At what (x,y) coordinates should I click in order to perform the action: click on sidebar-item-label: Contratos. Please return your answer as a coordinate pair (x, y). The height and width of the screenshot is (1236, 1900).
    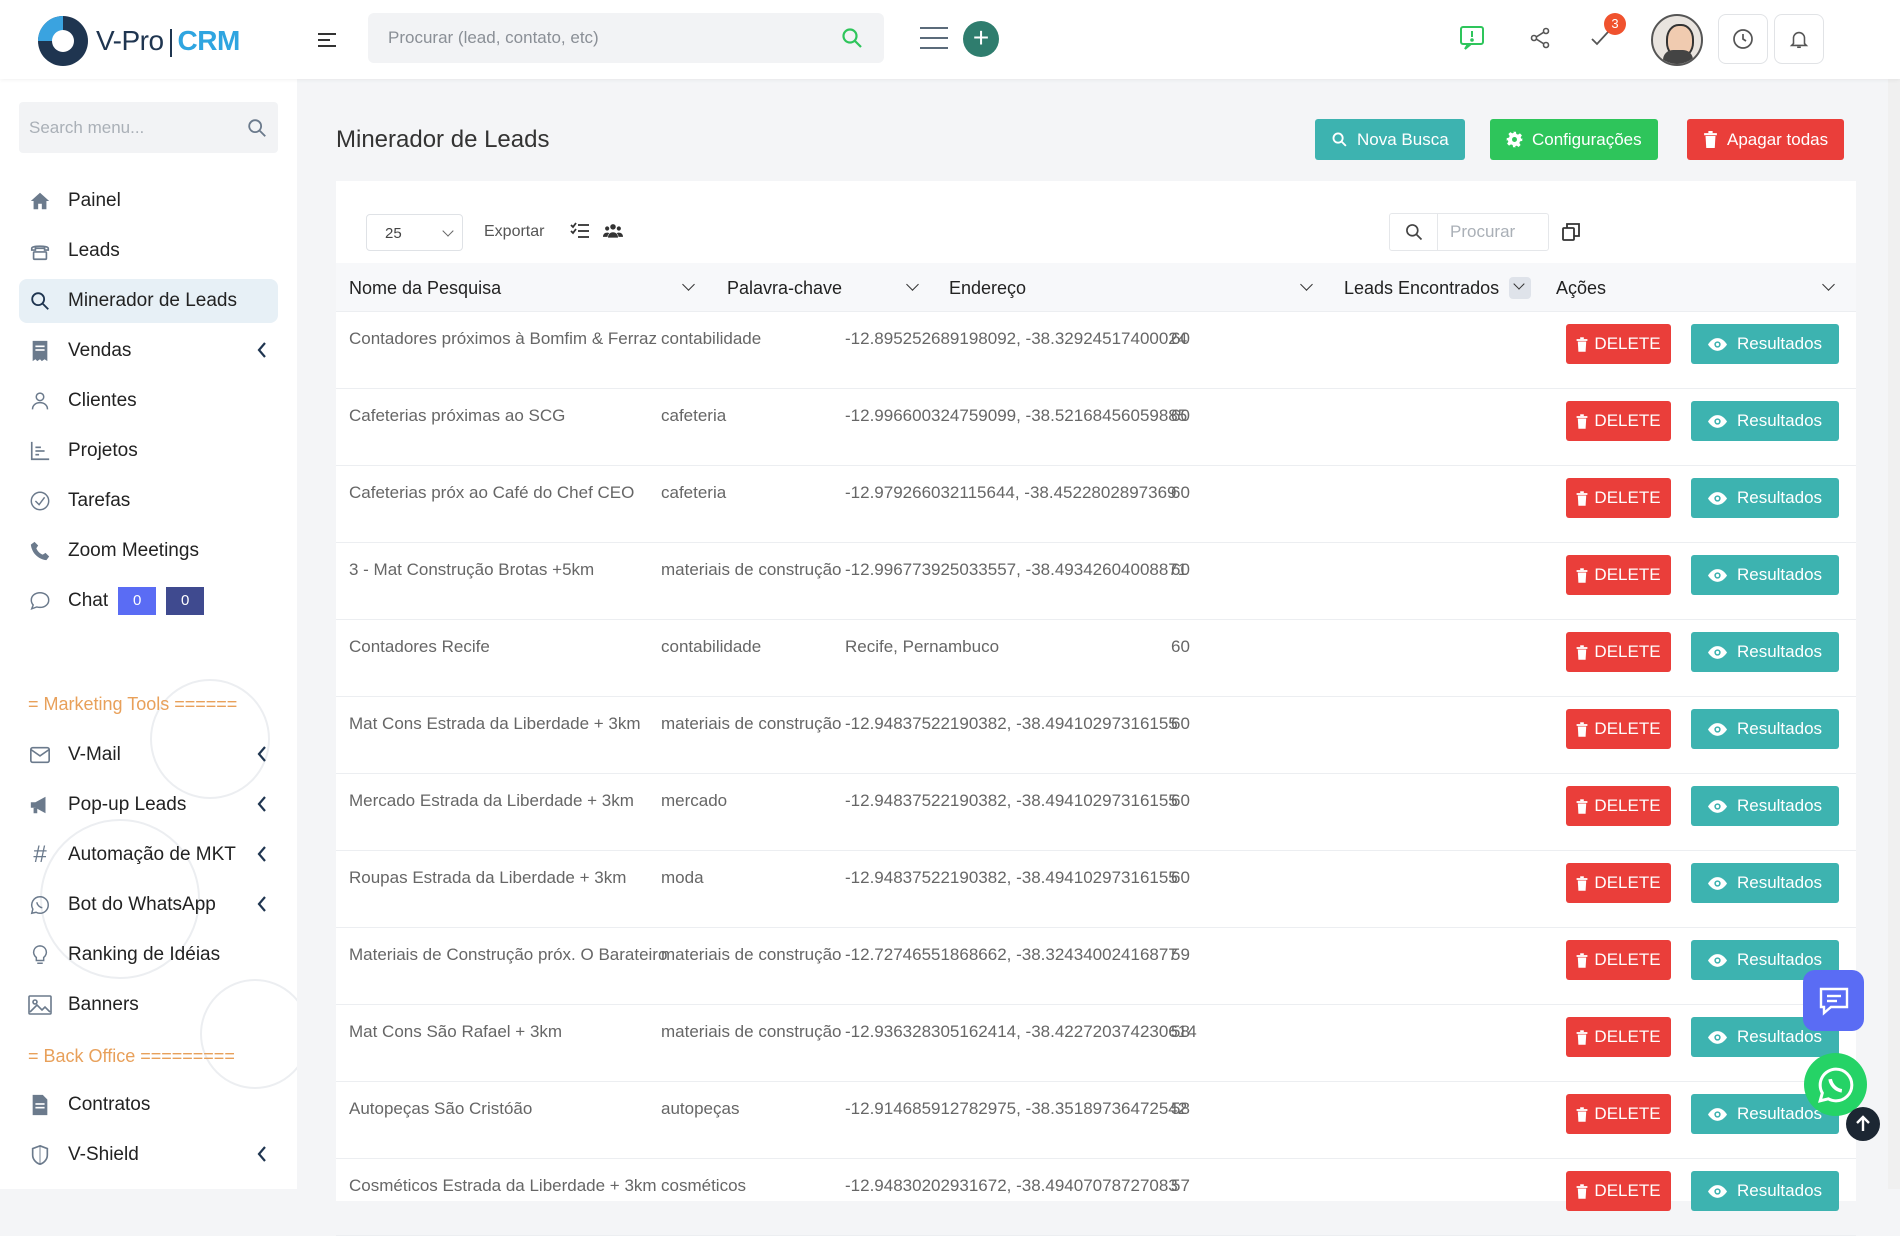
    Looking at the image, I should click on (109, 1104).